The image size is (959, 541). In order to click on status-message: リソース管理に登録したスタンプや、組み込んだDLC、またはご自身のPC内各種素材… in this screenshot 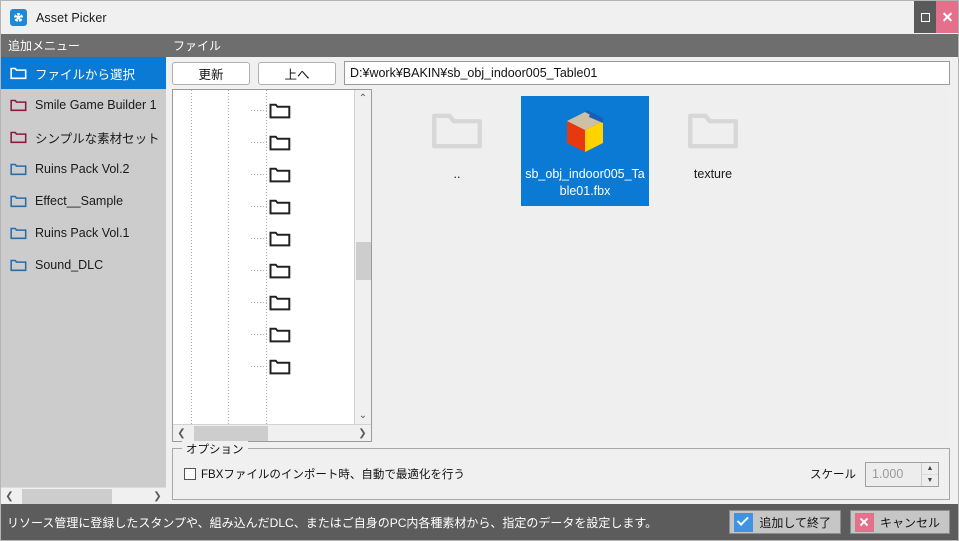, I will do `click(332, 522)`.